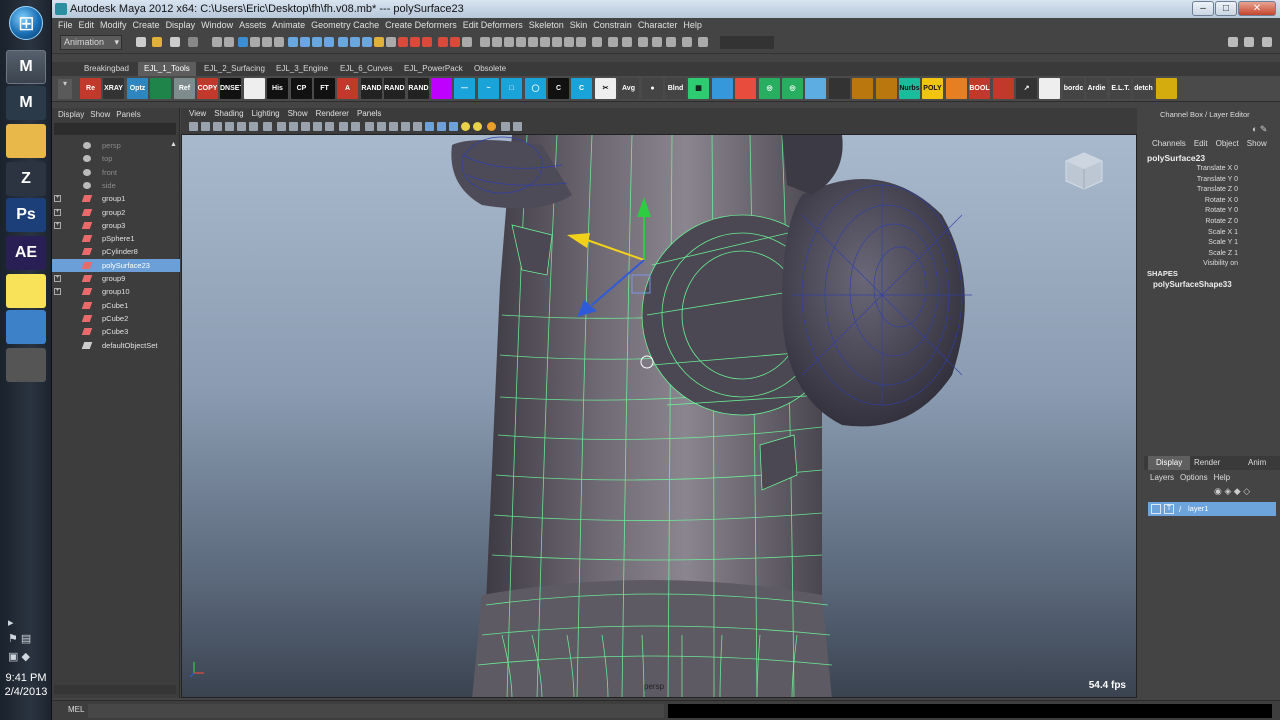  What do you see at coordinates (26, 327) in the screenshot?
I see `image-viewer-icon` at bounding box center [26, 327].